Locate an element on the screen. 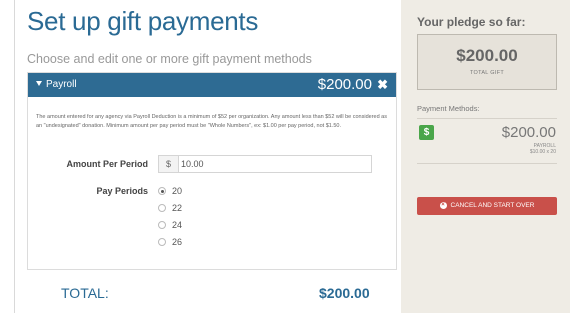 Image resolution: width=578 pixels, height=313 pixels. panel-title: Payroll is located at coordinates (61, 84).